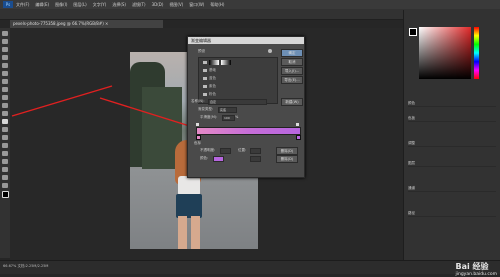 This screenshot has height=277, width=500. Describe the element at coordinates (246, 40) in the screenshot. I see `dialog-title: 渐变编辑器` at that location.